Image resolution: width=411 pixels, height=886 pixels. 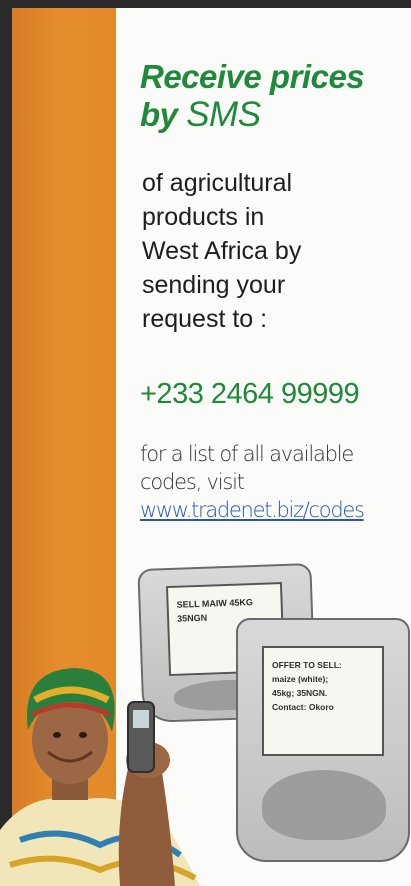 I want to click on phone-keypad, so click(x=324, y=805).